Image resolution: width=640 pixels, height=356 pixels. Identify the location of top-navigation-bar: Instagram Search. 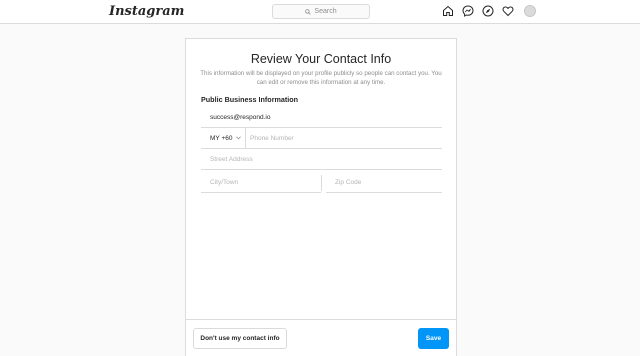
(320, 12).